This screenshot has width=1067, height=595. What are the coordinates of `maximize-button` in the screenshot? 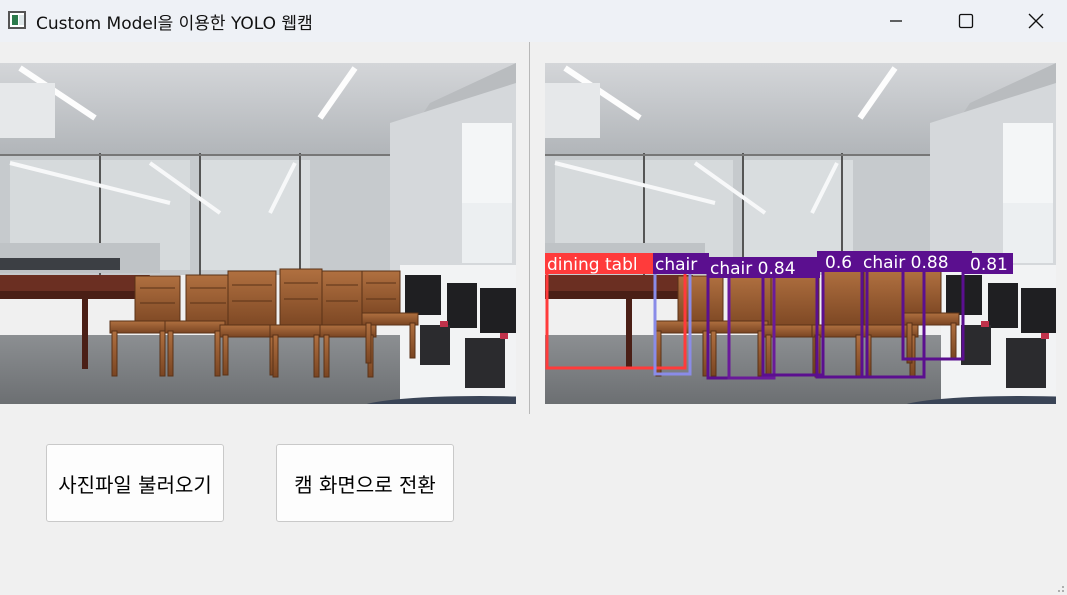 It's located at (966, 21).